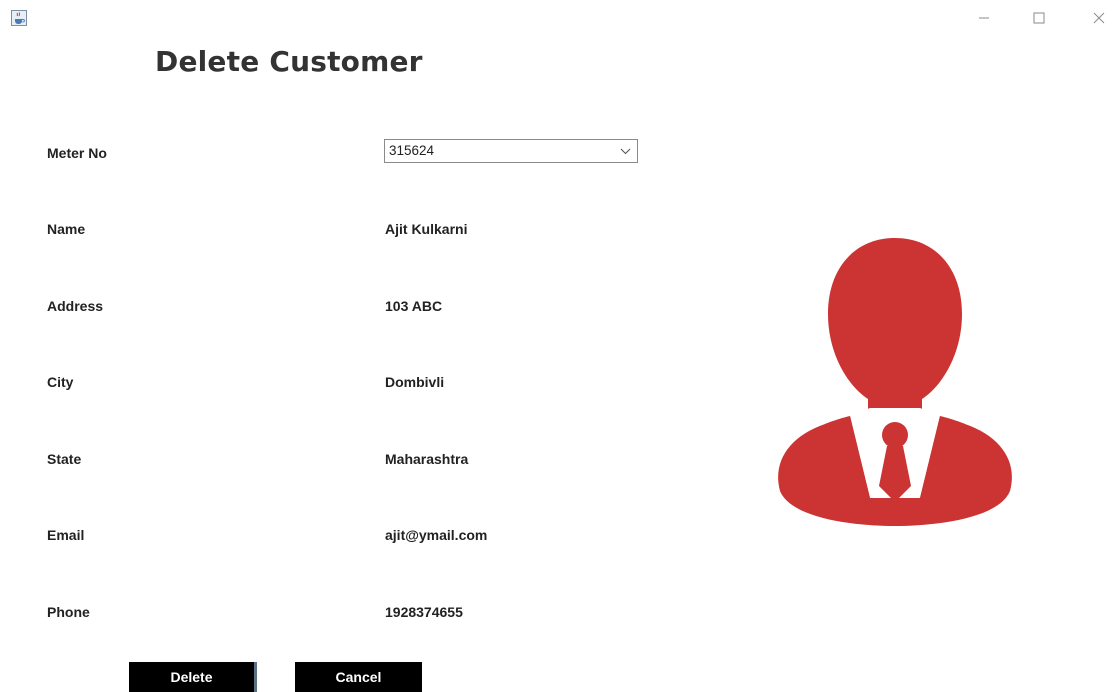 The image size is (1112, 692). What do you see at coordinates (426, 229) in the screenshot?
I see `name-value: Ajit Kulkarni` at bounding box center [426, 229].